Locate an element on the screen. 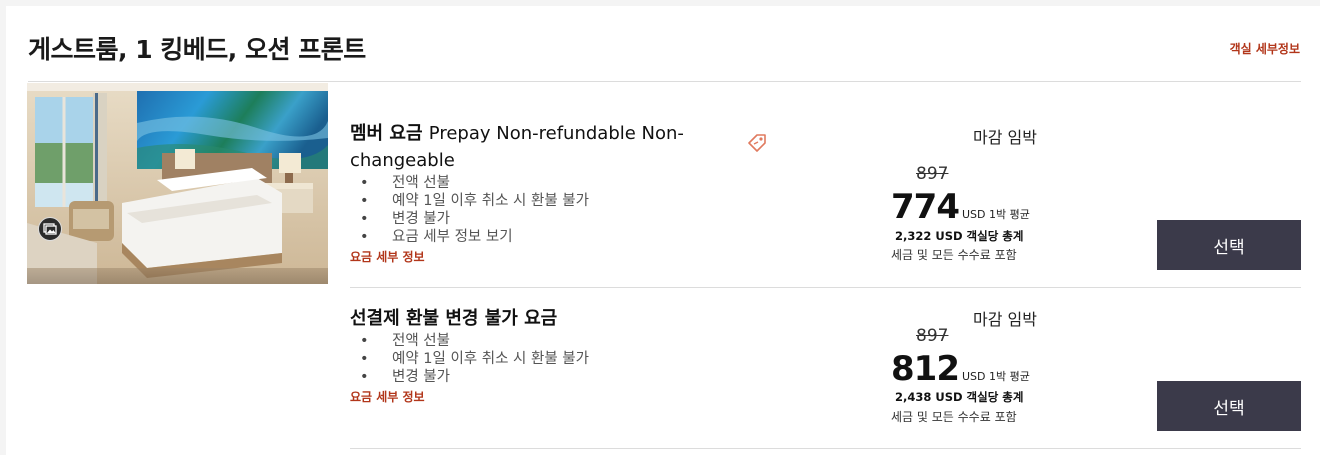 The height and width of the screenshot is (455, 1320). gallery-icon is located at coordinates (50, 229).